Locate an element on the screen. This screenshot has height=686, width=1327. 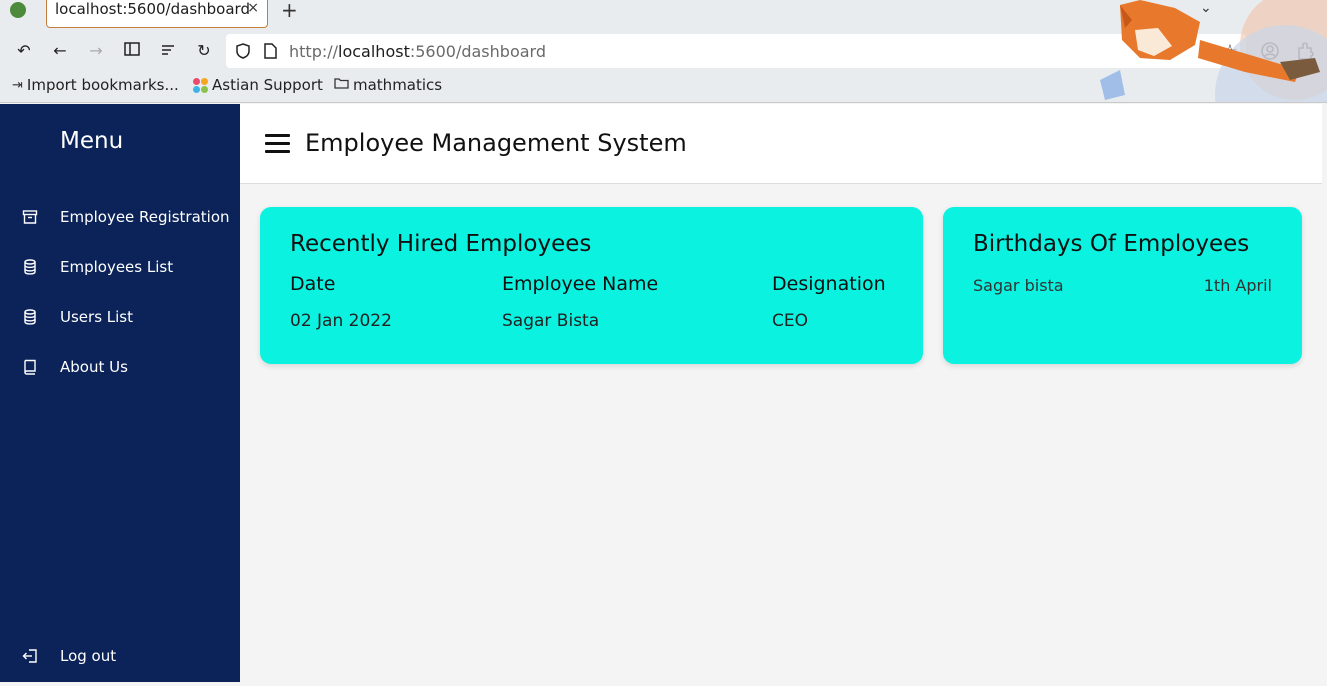
page-icon is located at coordinates (270, 53).